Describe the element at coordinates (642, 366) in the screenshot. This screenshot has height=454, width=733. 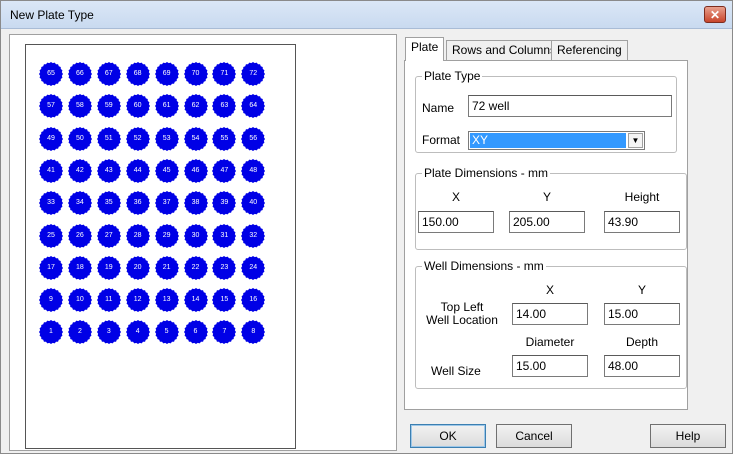
I see `well-depth-input` at that location.